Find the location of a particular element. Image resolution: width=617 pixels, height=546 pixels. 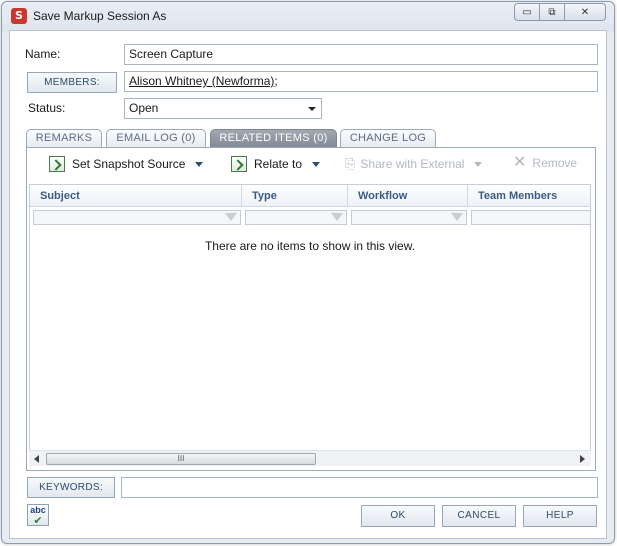

set-snapshot-source-button: Set Snapshot Source is located at coordinates (126, 164).